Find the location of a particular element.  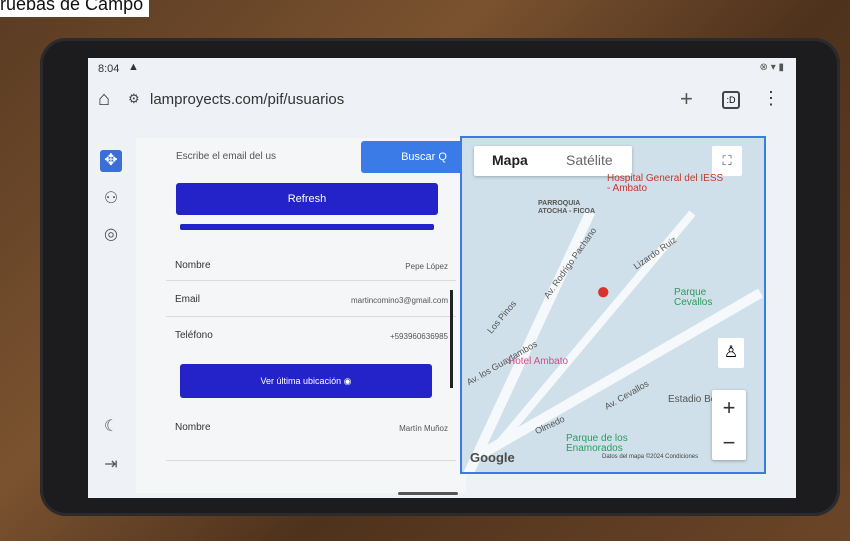

user-phone-label: Teléfono is located at coordinates (194, 335).